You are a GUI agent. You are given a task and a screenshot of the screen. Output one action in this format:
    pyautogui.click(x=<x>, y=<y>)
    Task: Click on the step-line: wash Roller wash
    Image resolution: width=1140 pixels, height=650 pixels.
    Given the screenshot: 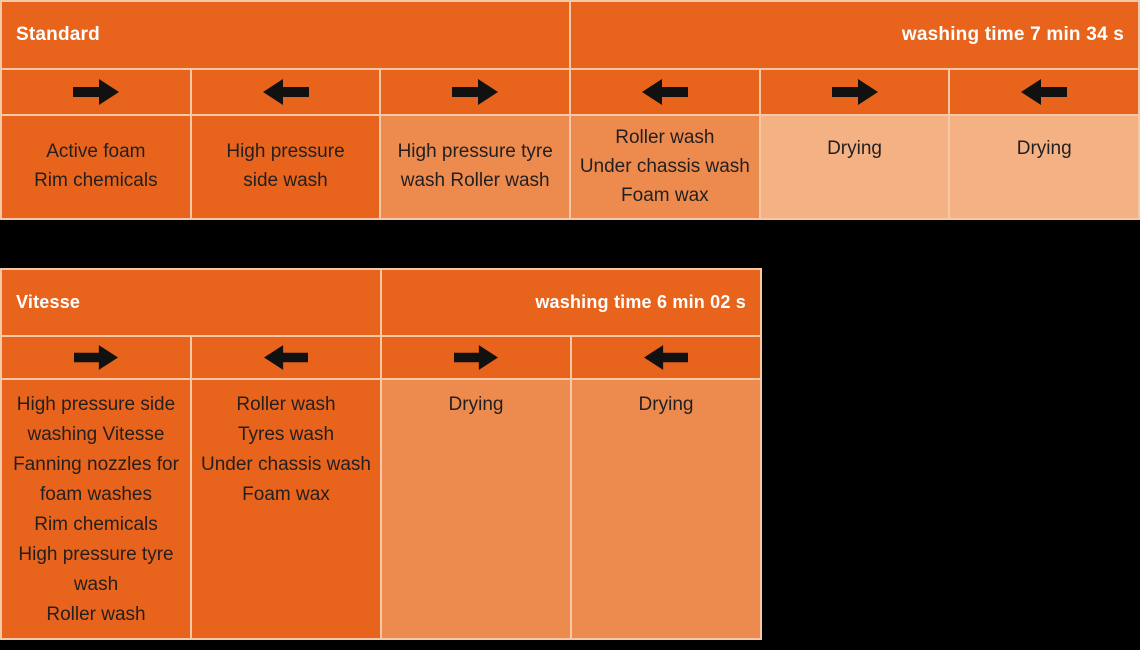 What is the action you would take?
    pyautogui.click(x=475, y=180)
    